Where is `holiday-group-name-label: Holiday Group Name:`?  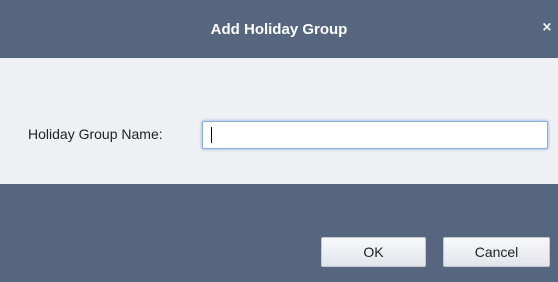
holiday-group-name-label: Holiday Group Name: is located at coordinates (95, 134).